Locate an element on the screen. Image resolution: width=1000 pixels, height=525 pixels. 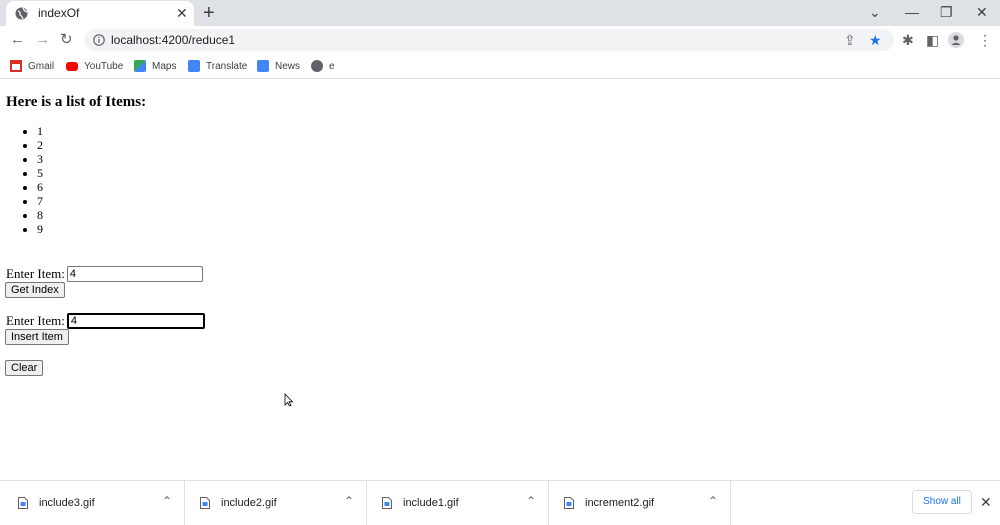
bookmark-gmail: Gmail is located at coordinates (32, 66).